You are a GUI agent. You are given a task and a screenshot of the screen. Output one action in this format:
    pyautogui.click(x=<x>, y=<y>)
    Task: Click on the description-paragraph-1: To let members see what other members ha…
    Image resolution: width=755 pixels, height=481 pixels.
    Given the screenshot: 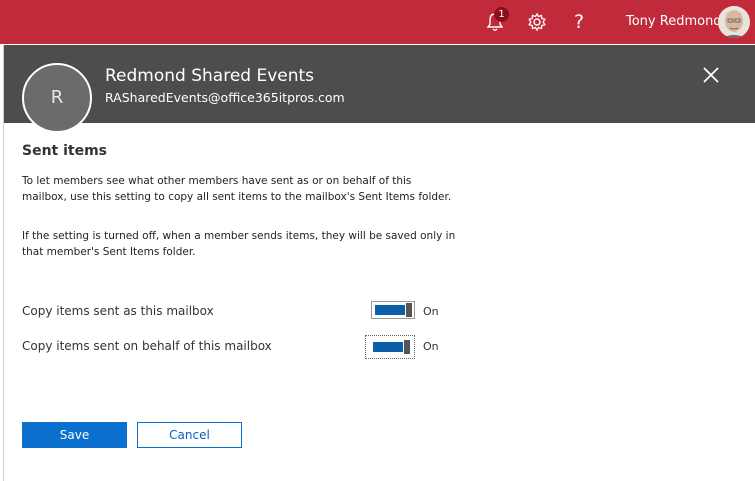 What is the action you would take?
    pyautogui.click(x=242, y=189)
    